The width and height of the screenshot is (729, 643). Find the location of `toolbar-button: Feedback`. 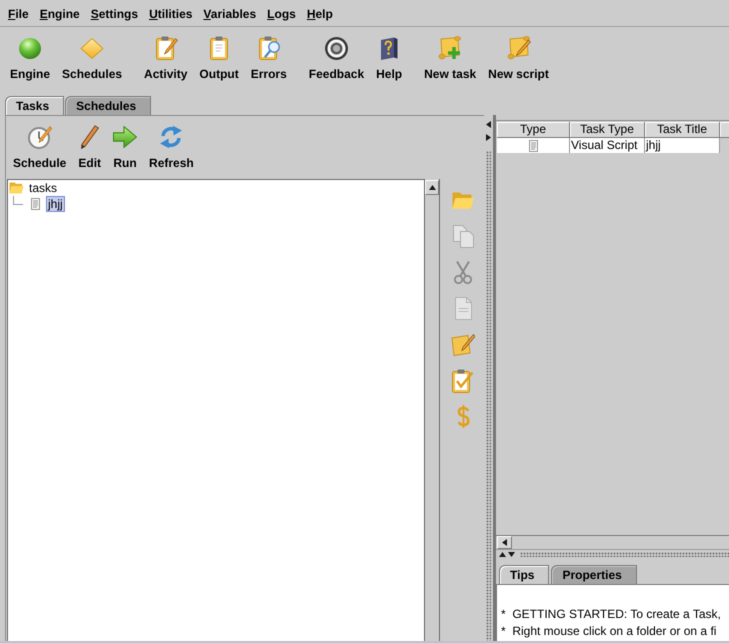

toolbar-button: Feedback is located at coordinates (336, 59).